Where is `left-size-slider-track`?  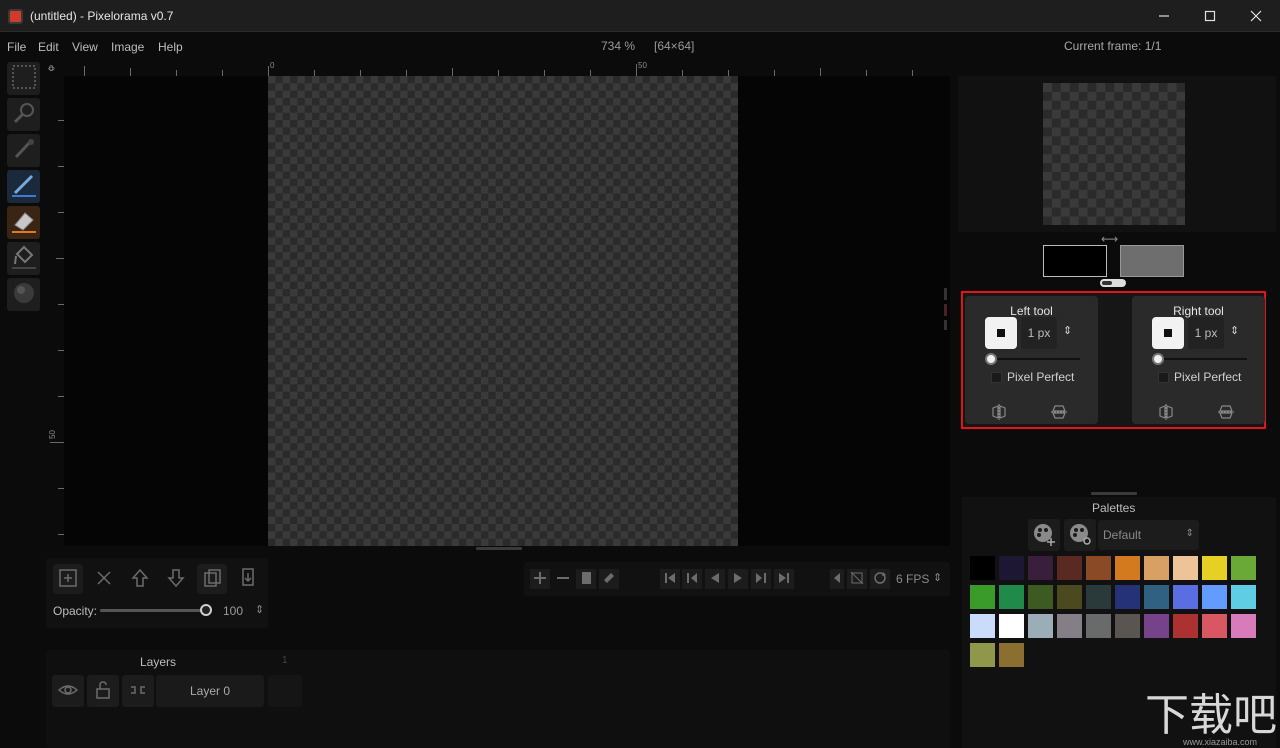 left-size-slider-track is located at coordinates (1035, 359).